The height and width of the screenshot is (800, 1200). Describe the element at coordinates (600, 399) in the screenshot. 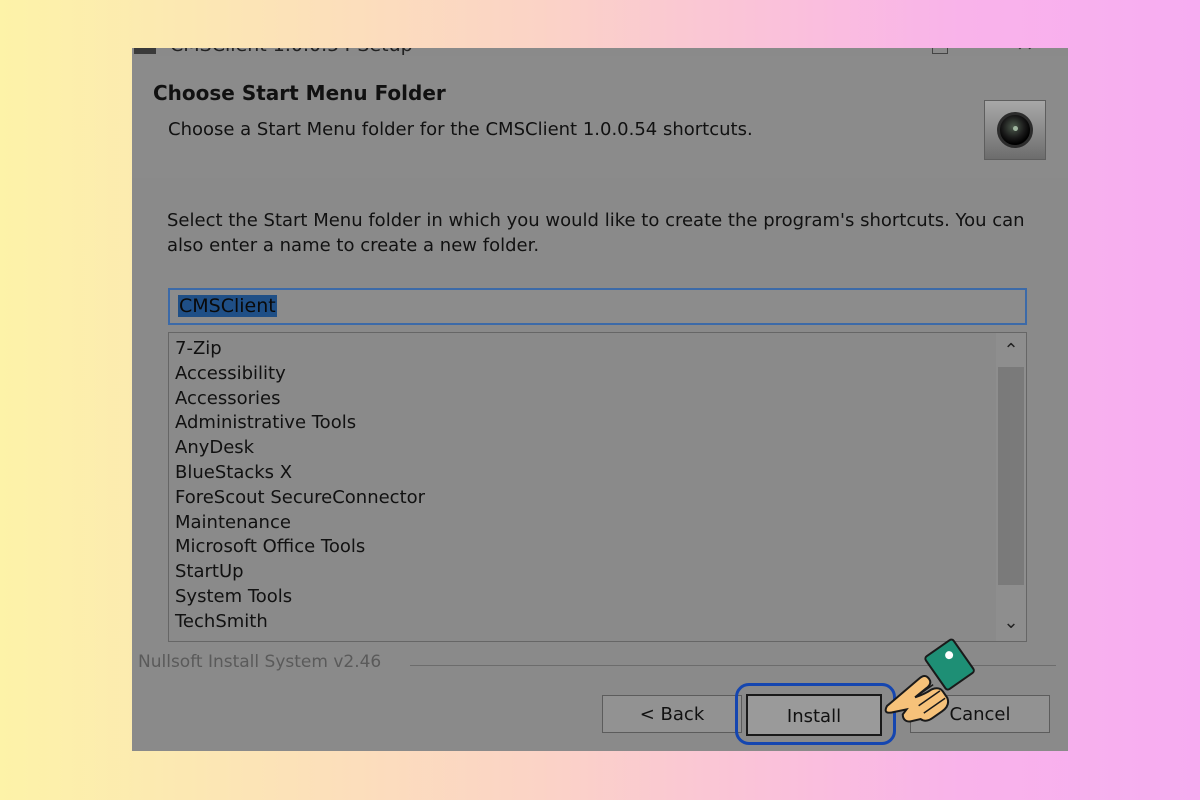

I see `folder-list-item: Accessories` at that location.